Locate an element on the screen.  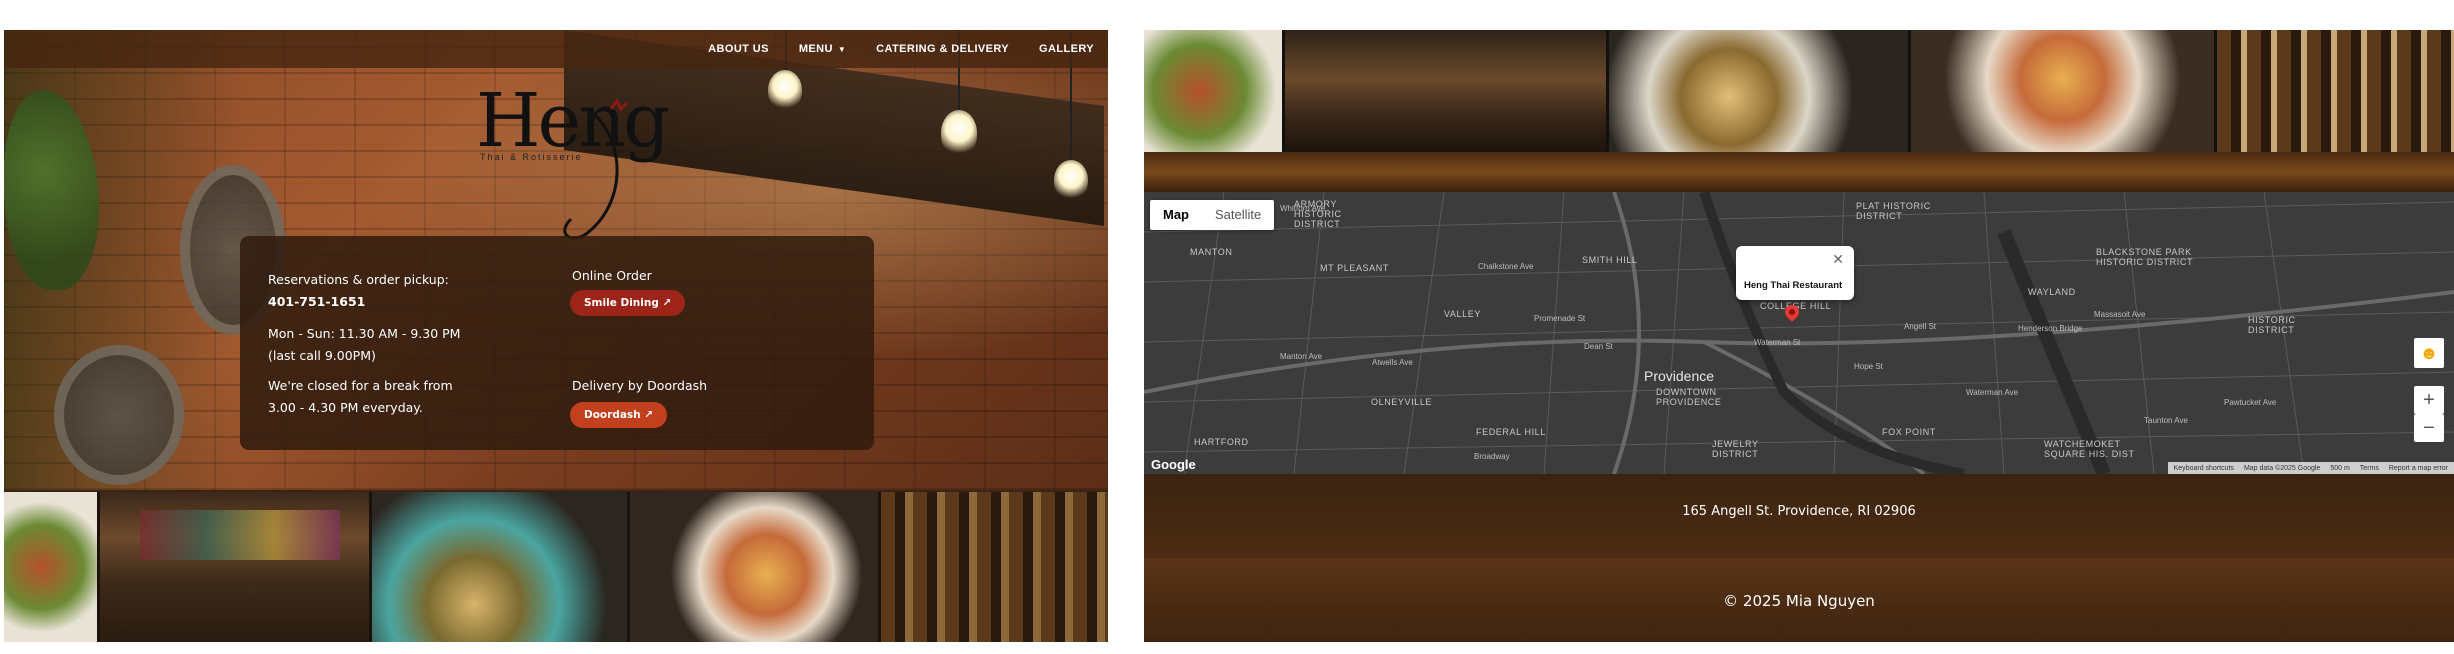
map-area-label: JEWELRY DISTRICT is located at coordinates (1735, 449).